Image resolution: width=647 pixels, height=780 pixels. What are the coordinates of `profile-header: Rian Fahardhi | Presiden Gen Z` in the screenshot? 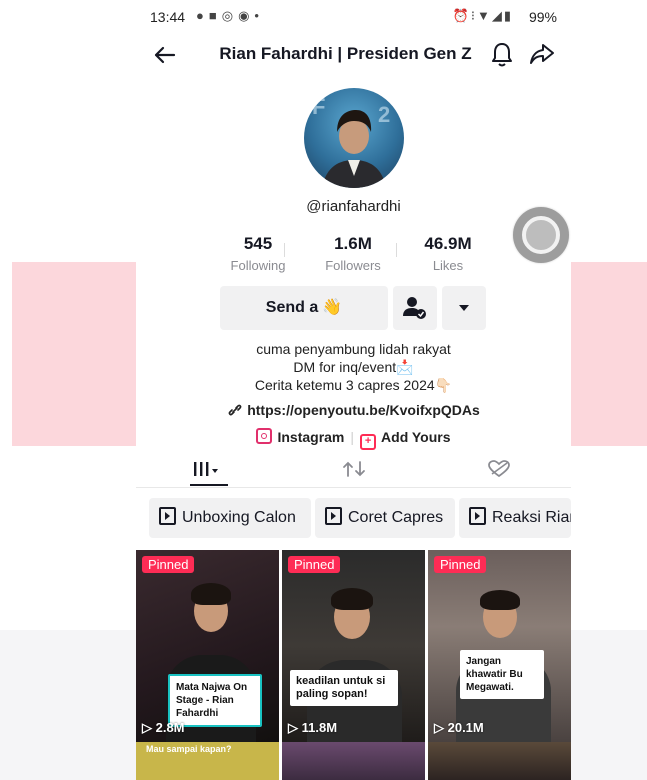 It's located at (353, 55).